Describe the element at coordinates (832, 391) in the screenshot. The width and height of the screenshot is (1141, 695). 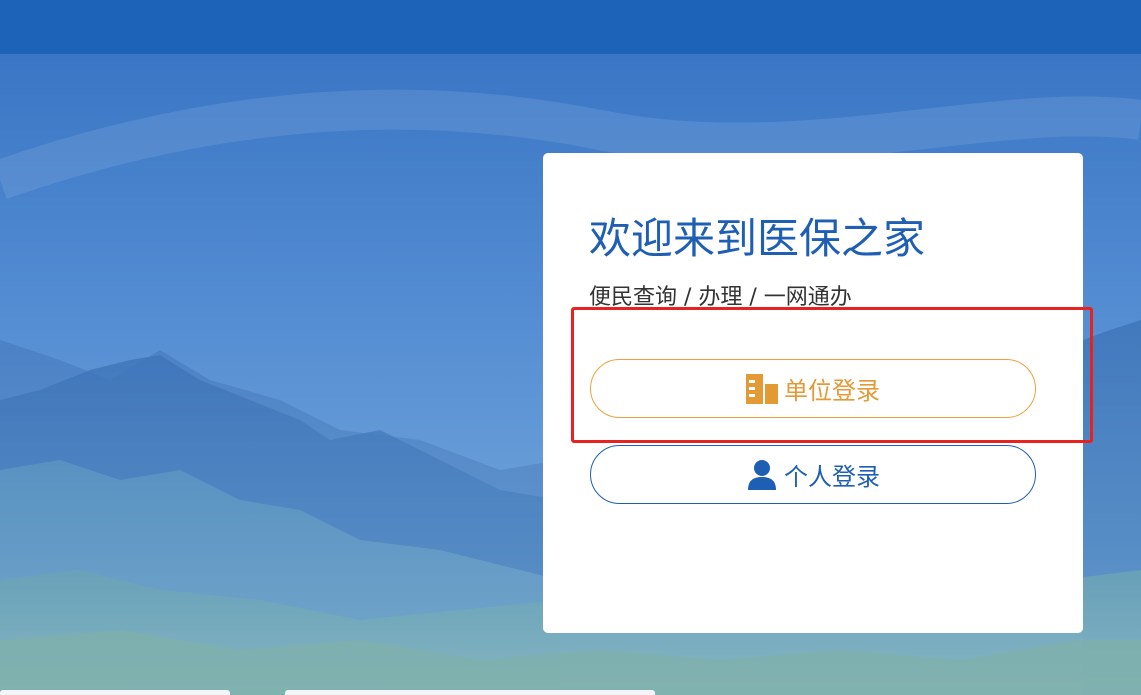
I see `unit-login-label: 单位登录` at that location.